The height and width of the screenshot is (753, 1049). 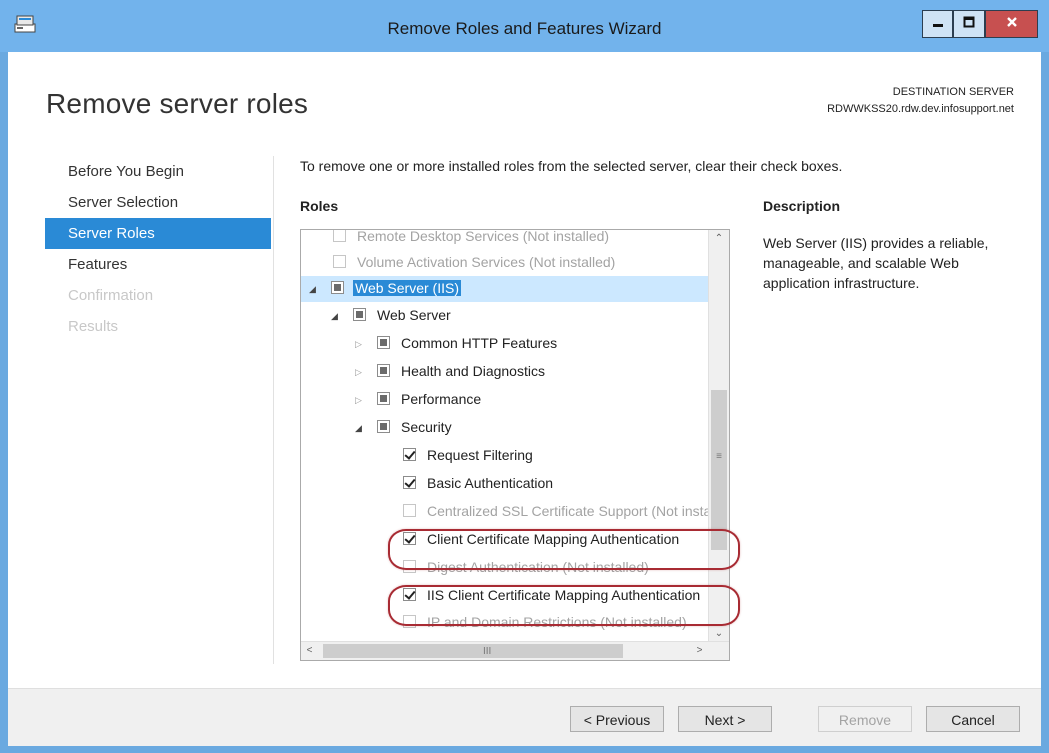 I want to click on nav-item-before-you-begin: Before You Begin, so click(x=158, y=171).